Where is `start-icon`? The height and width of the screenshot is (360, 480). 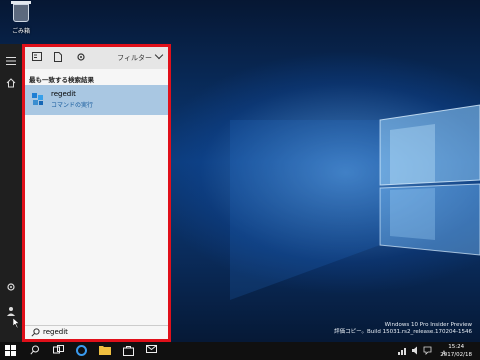
start-icon is located at coordinates (10, 351).